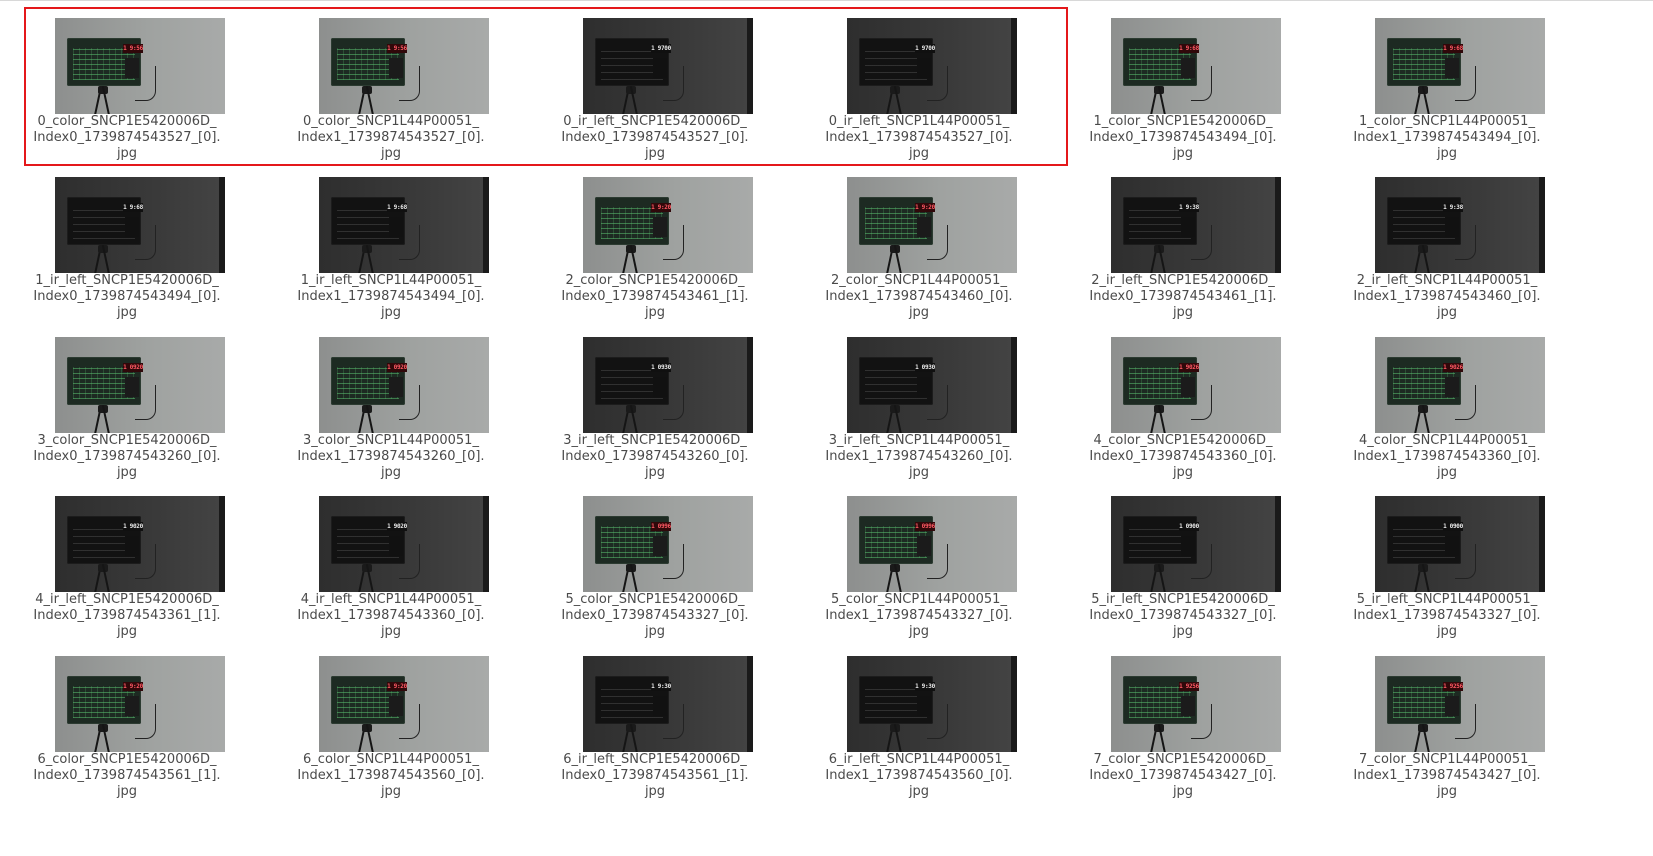  I want to click on thumbnail-display-readout: 1 9256, so click(1453, 686).